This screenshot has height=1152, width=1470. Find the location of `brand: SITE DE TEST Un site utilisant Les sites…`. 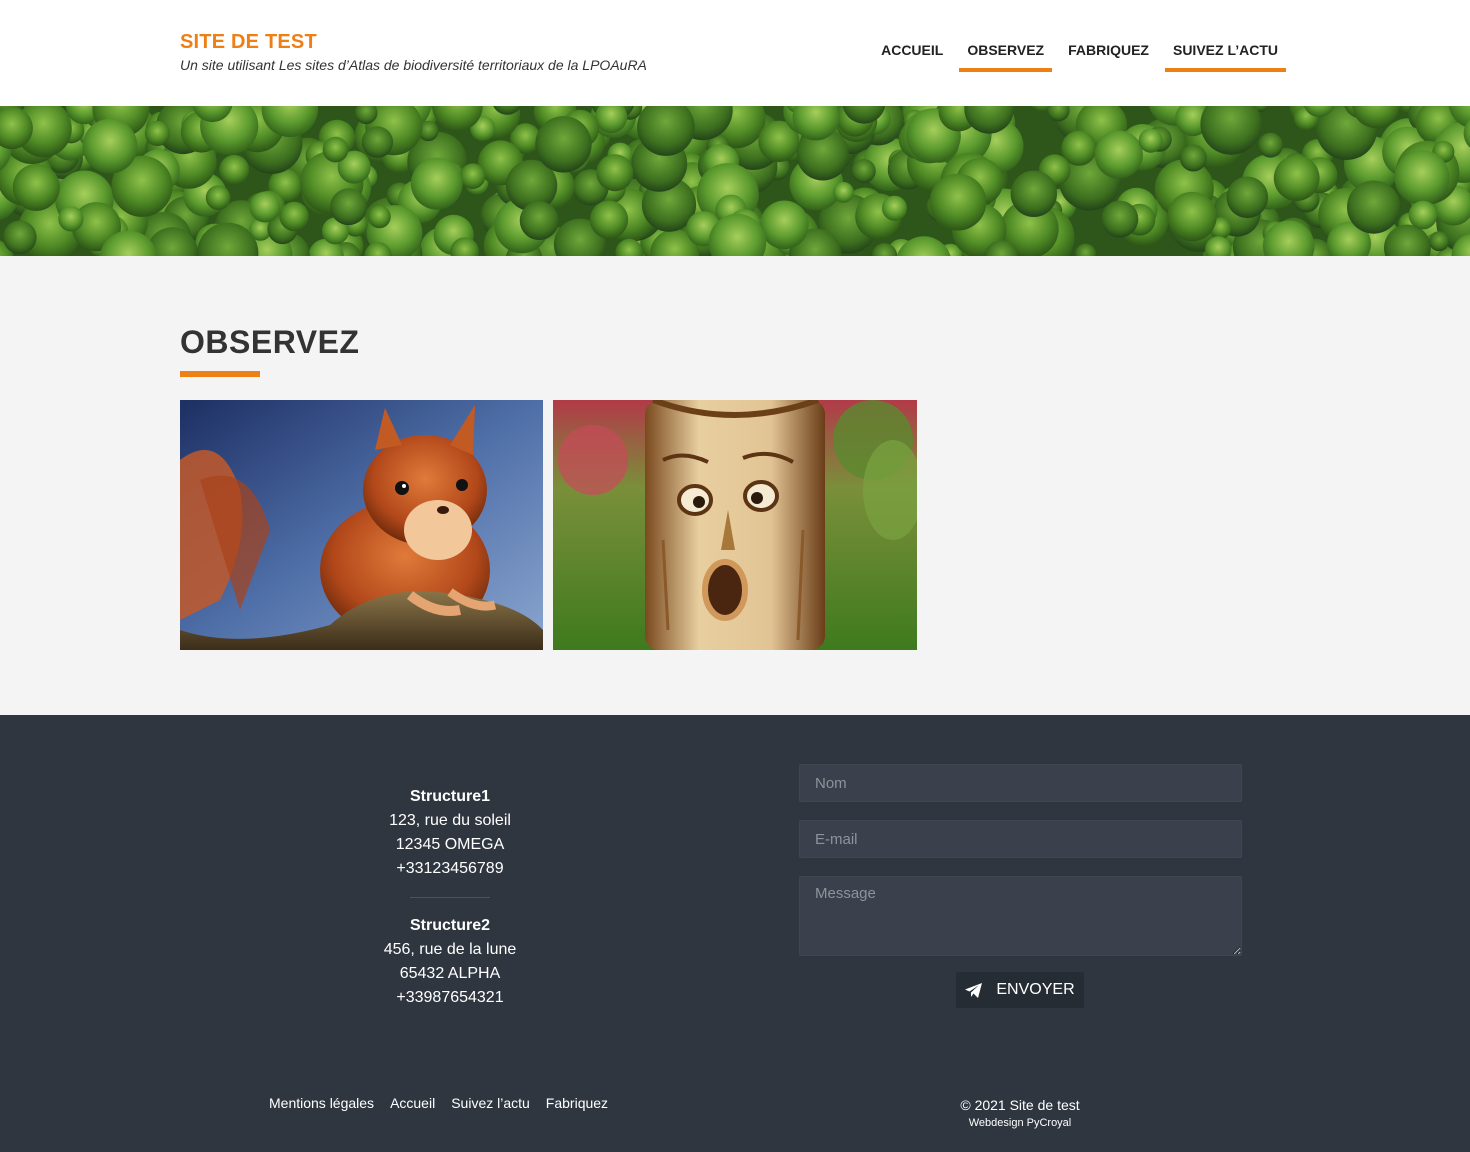

brand: SITE DE TEST Un site utilisant Les sites… is located at coordinates (413, 52).